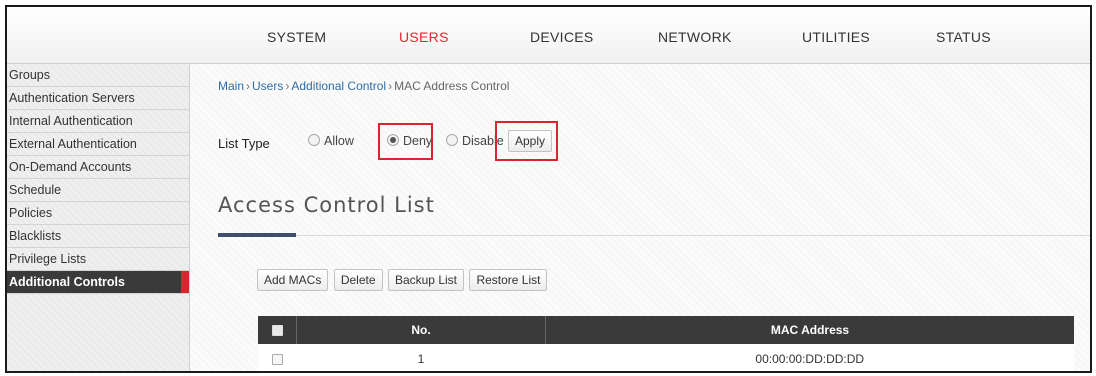 The width and height of the screenshot is (1096, 376). I want to click on radio-deny-control, so click(393, 140).